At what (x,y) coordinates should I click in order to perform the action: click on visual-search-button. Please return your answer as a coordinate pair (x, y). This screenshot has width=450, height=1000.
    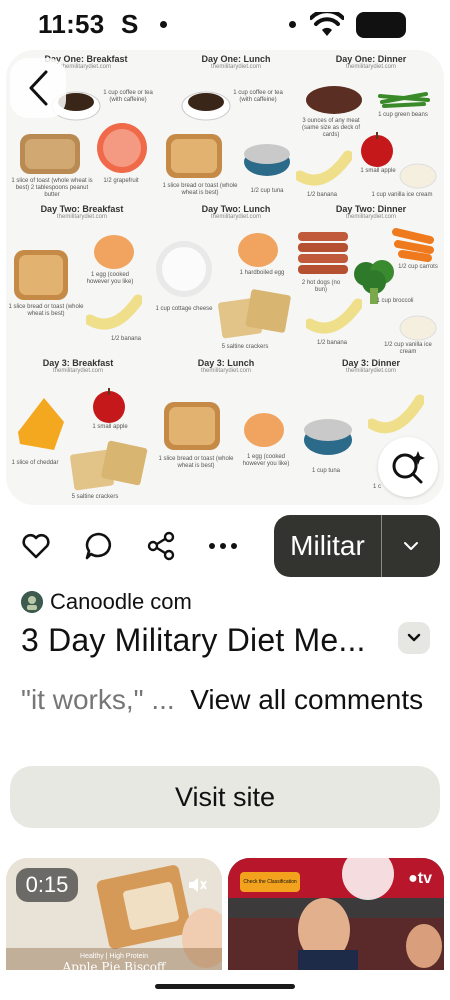
    Looking at the image, I should click on (408, 467).